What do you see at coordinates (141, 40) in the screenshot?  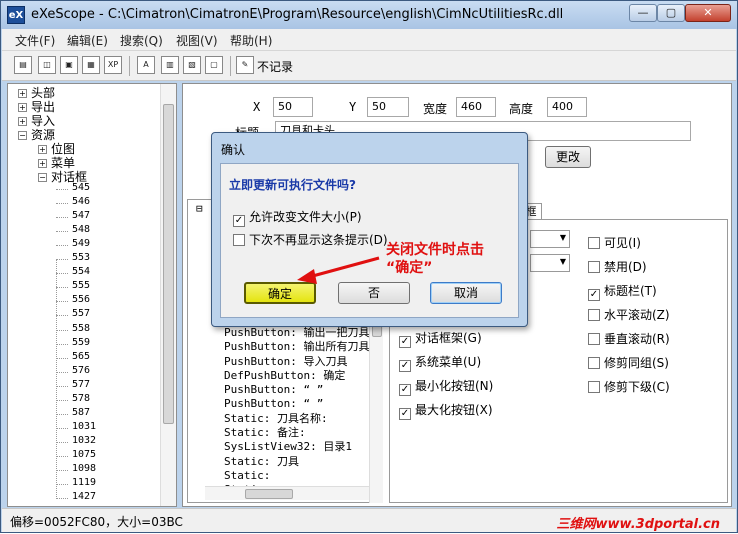 I see `menu-search: 搜索(Q)` at bounding box center [141, 40].